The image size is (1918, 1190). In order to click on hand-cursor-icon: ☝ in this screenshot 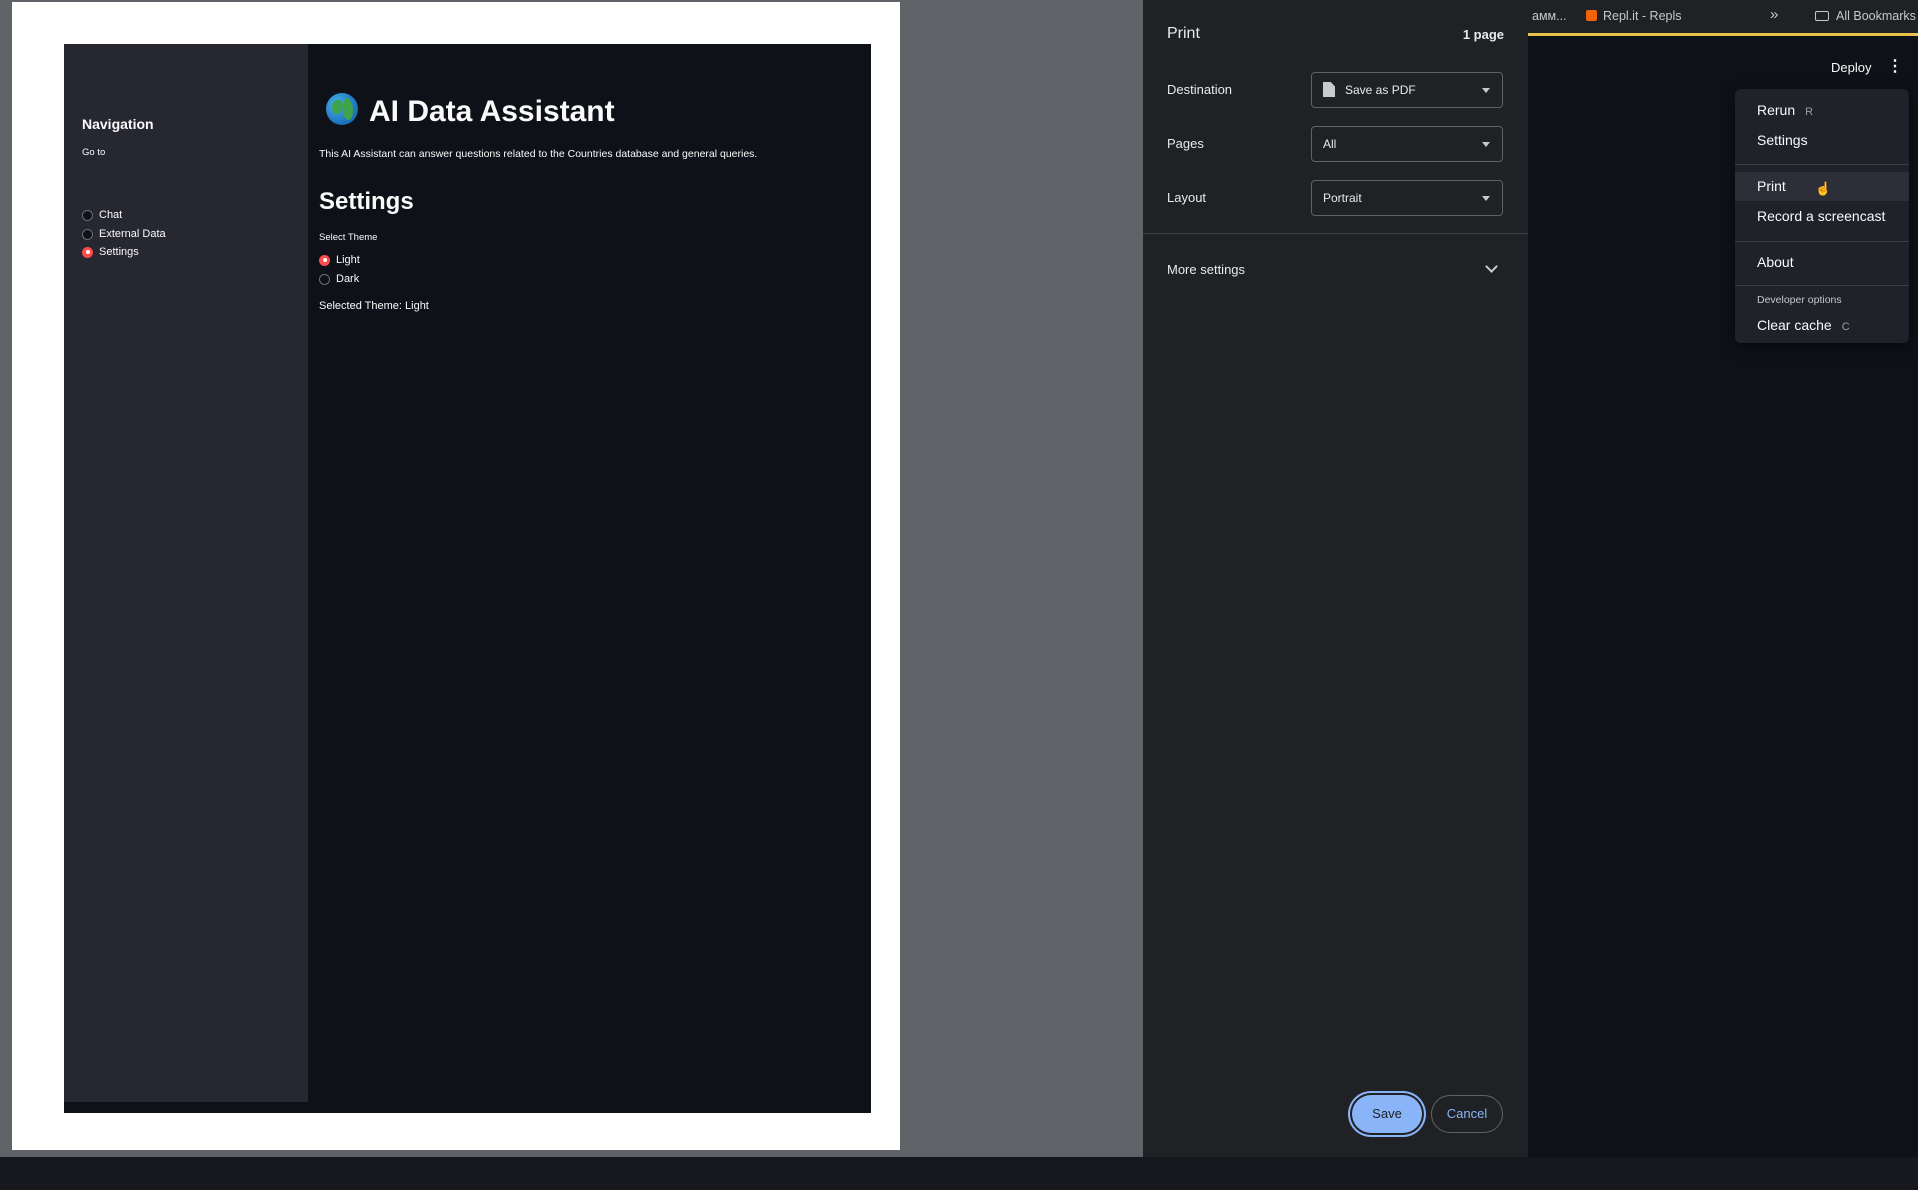, I will do `click(1823, 188)`.